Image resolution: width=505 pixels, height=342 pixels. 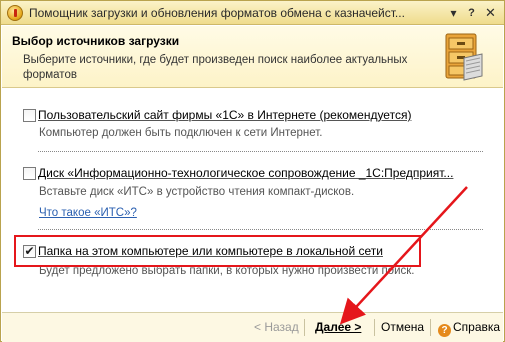 I want to click on help-button: ? Справка, so click(x=469, y=328).